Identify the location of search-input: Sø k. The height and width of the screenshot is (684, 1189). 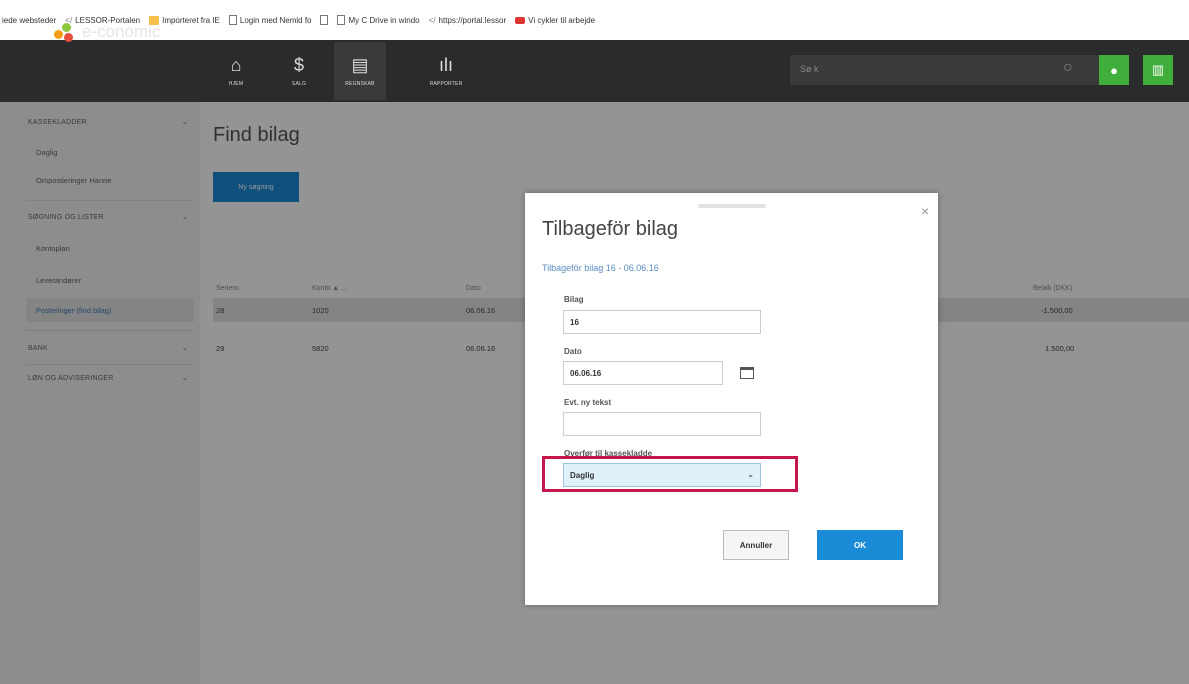
(945, 70).